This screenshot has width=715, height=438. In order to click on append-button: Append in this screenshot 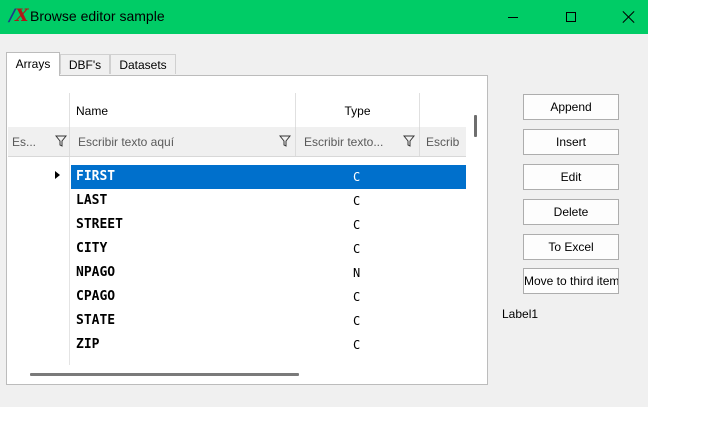, I will do `click(571, 107)`.